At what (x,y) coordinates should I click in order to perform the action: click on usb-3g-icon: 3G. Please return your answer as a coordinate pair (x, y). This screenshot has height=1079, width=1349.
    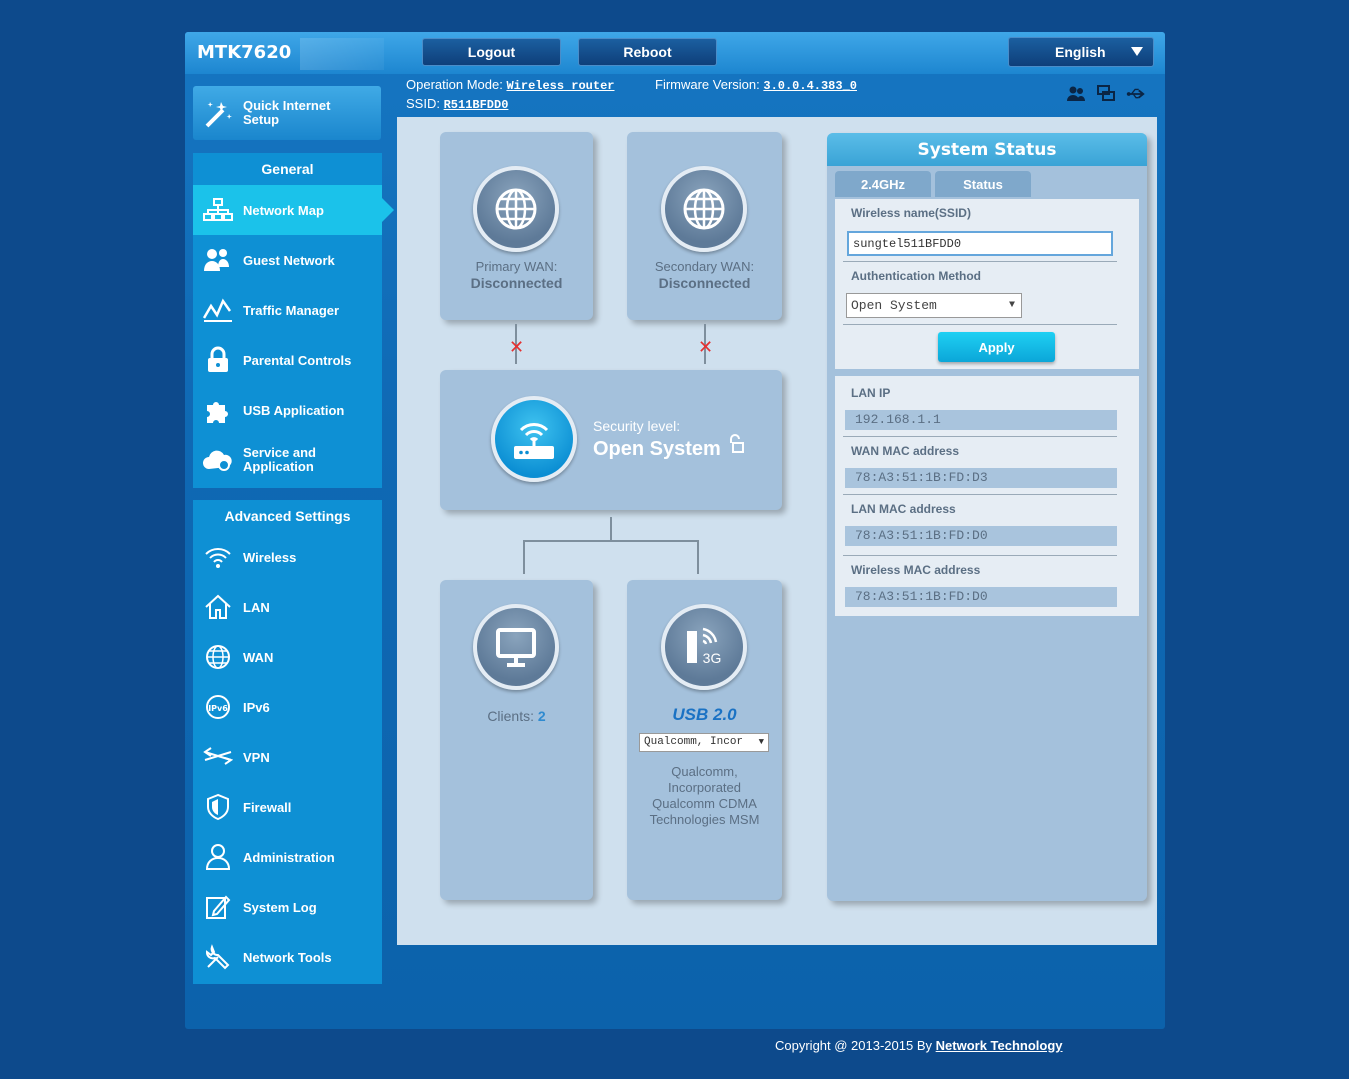
    Looking at the image, I should click on (704, 647).